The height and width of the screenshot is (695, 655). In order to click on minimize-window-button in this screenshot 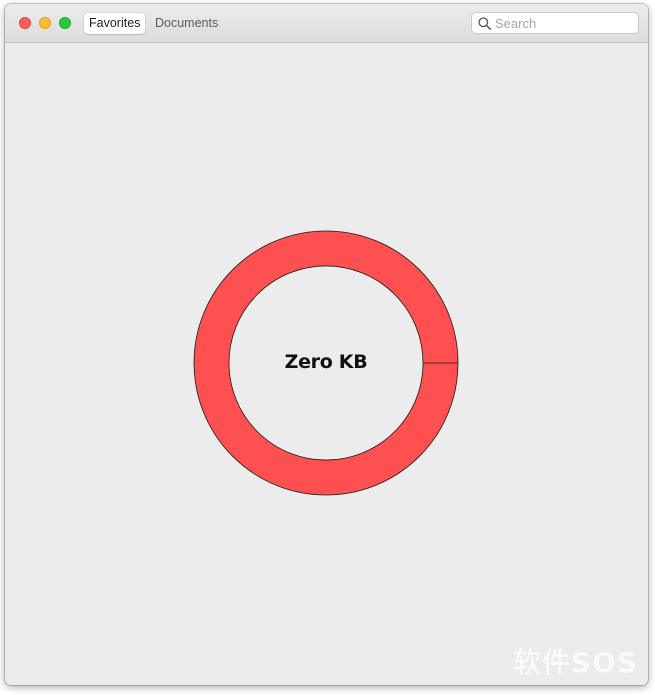, I will do `click(45, 23)`.